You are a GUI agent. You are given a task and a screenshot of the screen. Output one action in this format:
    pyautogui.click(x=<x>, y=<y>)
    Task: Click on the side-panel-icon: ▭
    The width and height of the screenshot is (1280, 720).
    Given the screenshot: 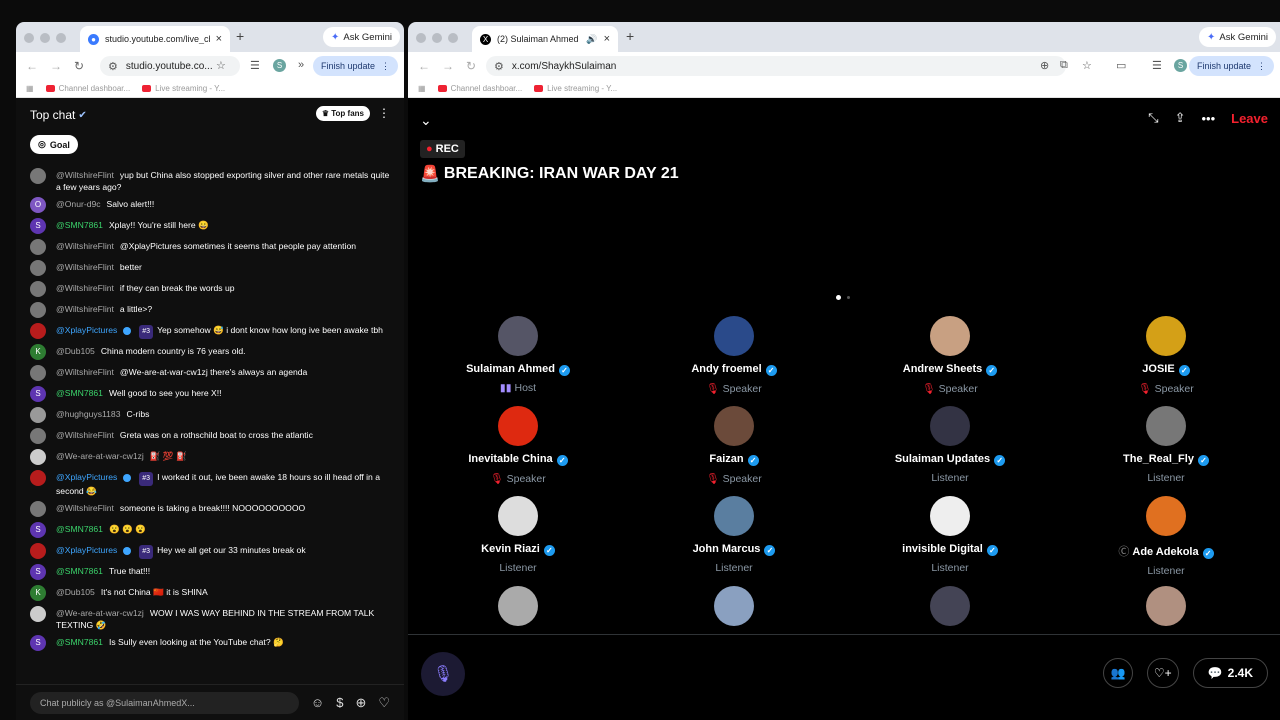 What is the action you would take?
    pyautogui.click(x=1121, y=65)
    